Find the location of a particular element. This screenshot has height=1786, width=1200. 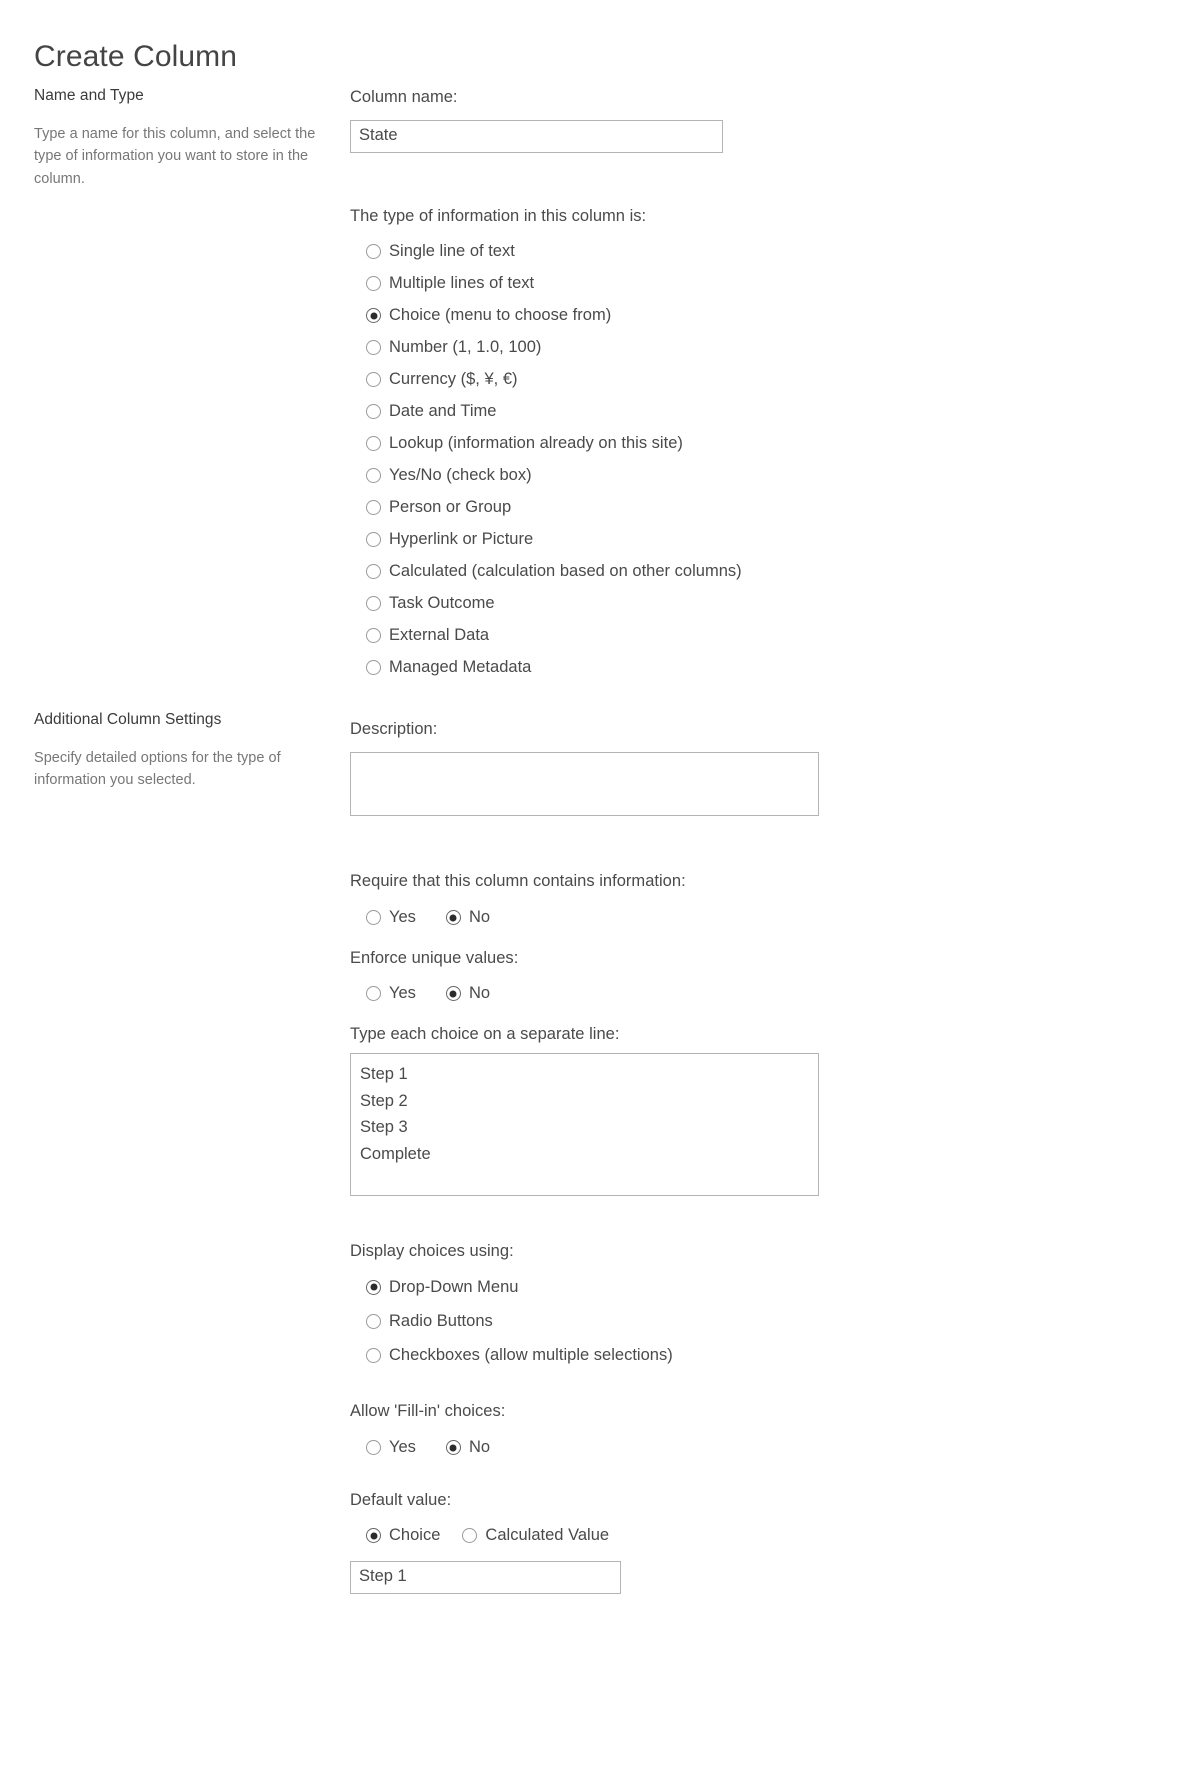

page-title: Create Column is located at coordinates (136, 57).